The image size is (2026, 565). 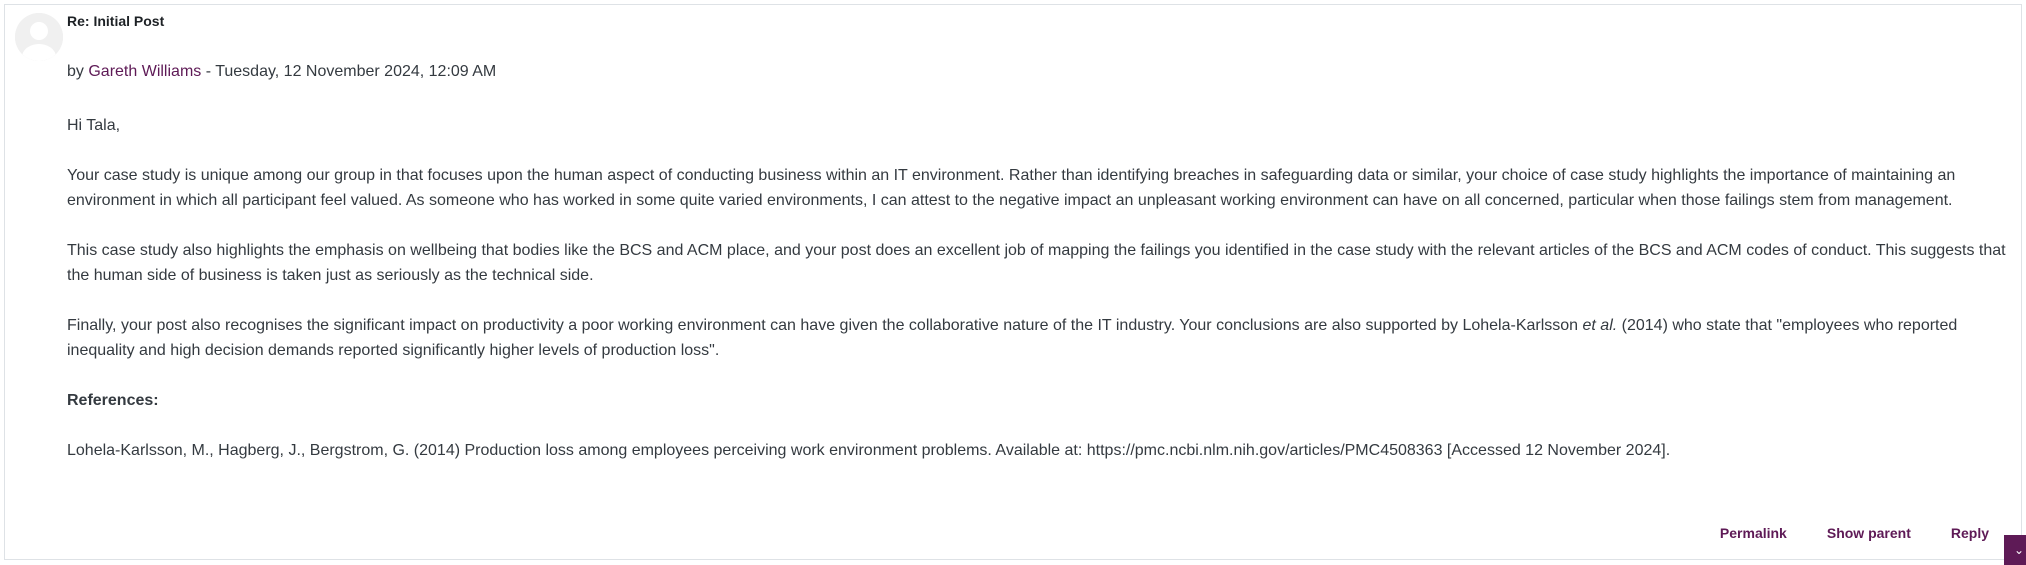 What do you see at coordinates (2018, 550) in the screenshot?
I see `chevron-down-icon: ⌄` at bounding box center [2018, 550].